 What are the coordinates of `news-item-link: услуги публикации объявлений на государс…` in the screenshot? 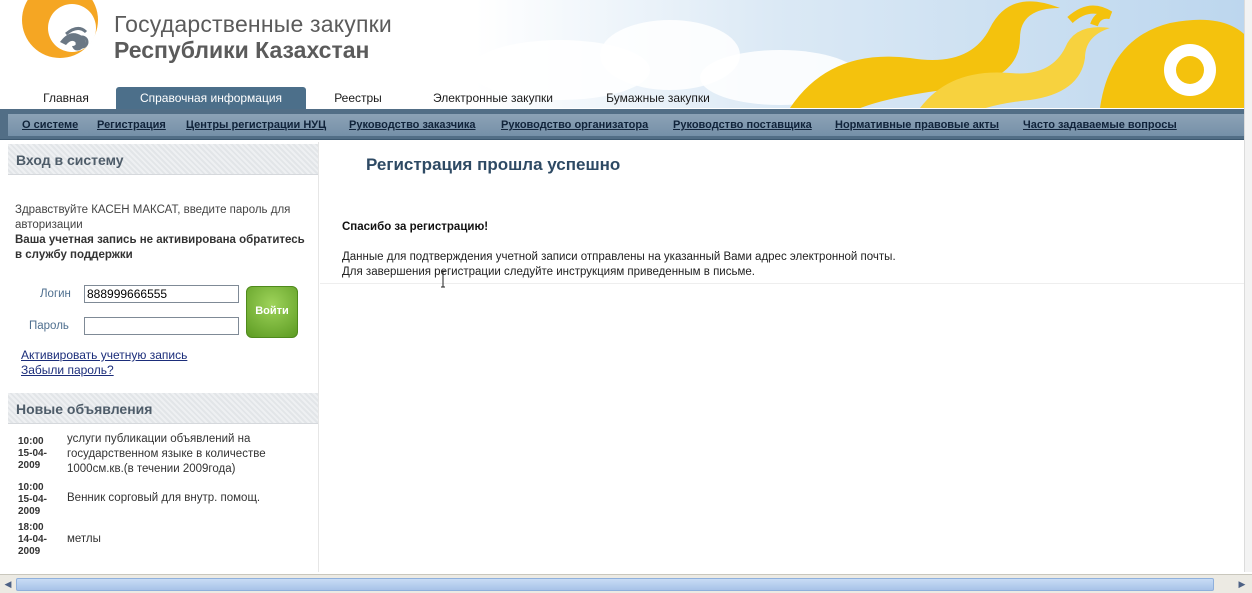 It's located at (179, 454).